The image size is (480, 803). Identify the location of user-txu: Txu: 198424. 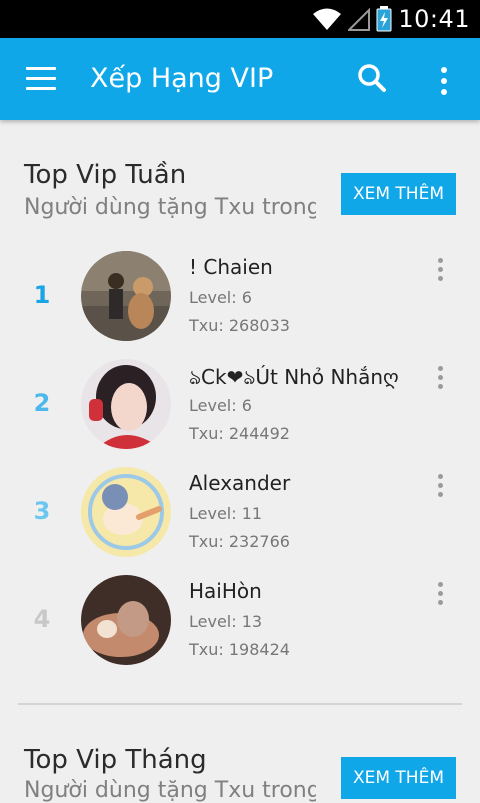
(239, 649).